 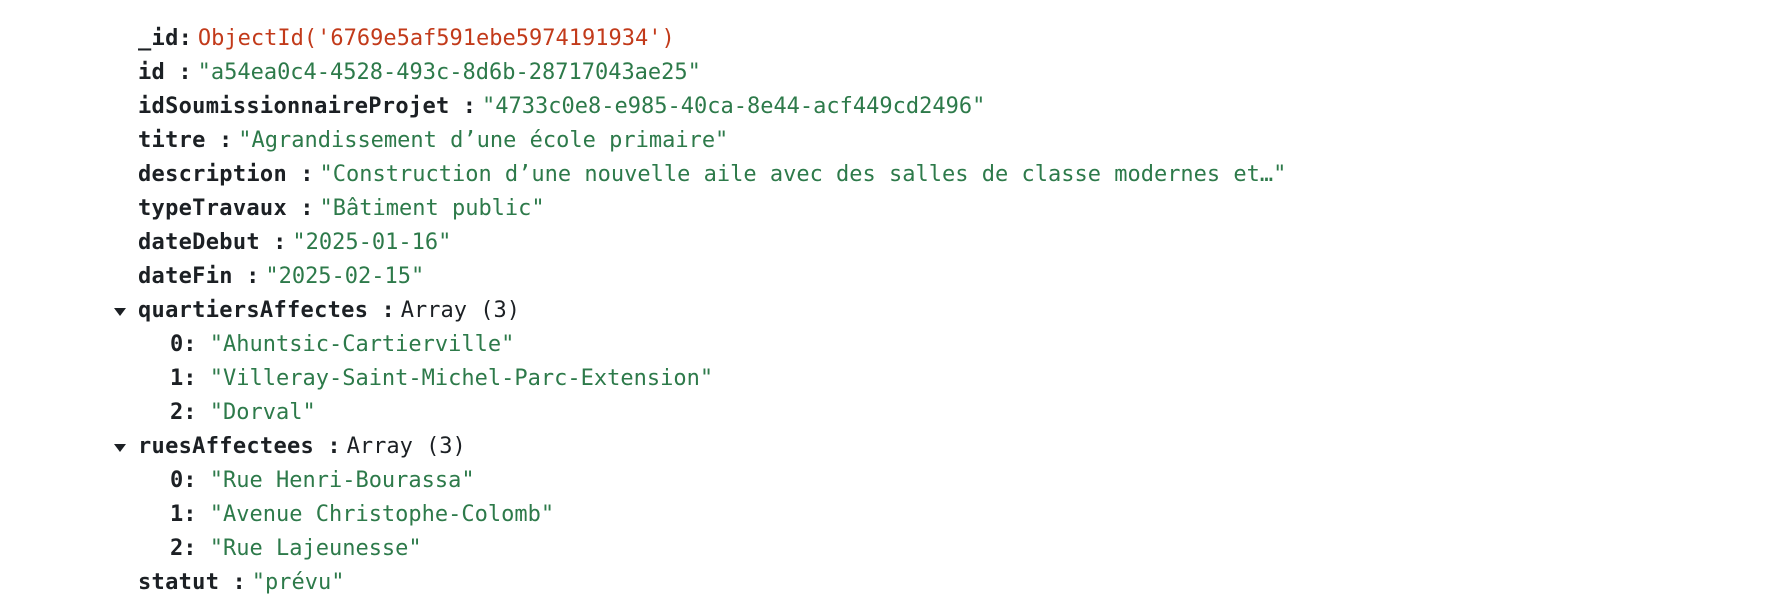 What do you see at coordinates (885, 39) in the screenshot?
I see `field-row-_id: _id: ObjectId('6769e5af591ebe5974191934')` at bounding box center [885, 39].